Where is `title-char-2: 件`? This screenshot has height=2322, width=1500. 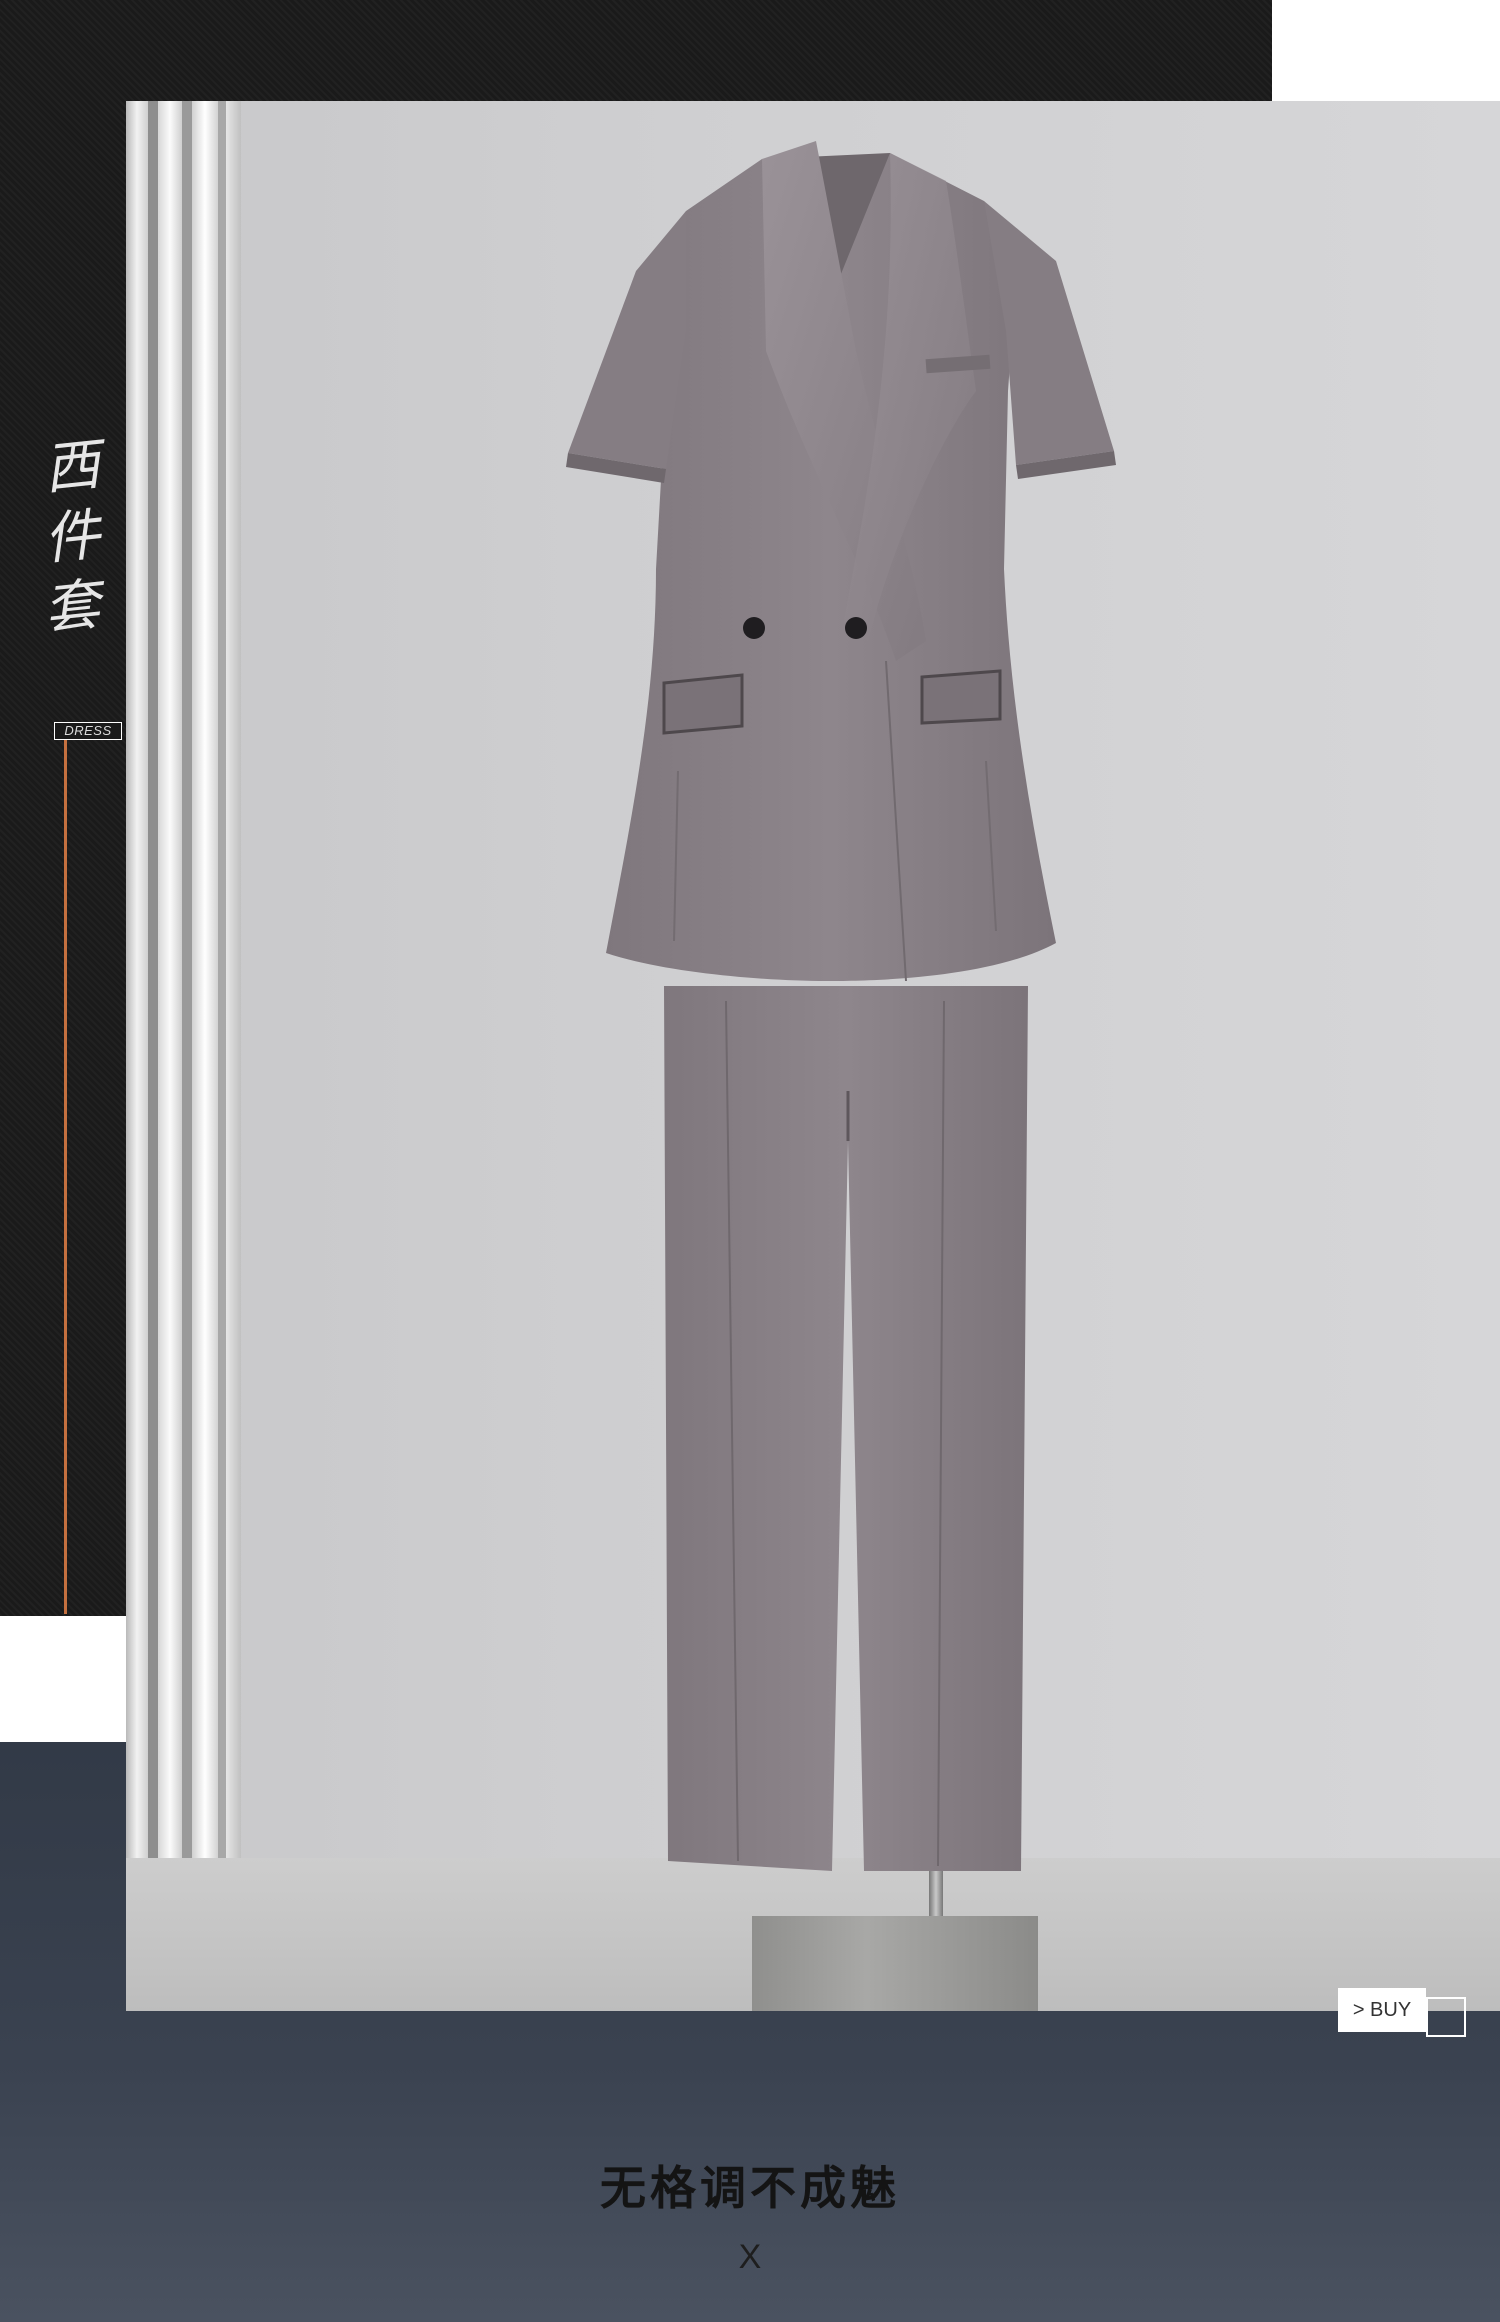
title-char-2: 件 is located at coordinates (72, 537).